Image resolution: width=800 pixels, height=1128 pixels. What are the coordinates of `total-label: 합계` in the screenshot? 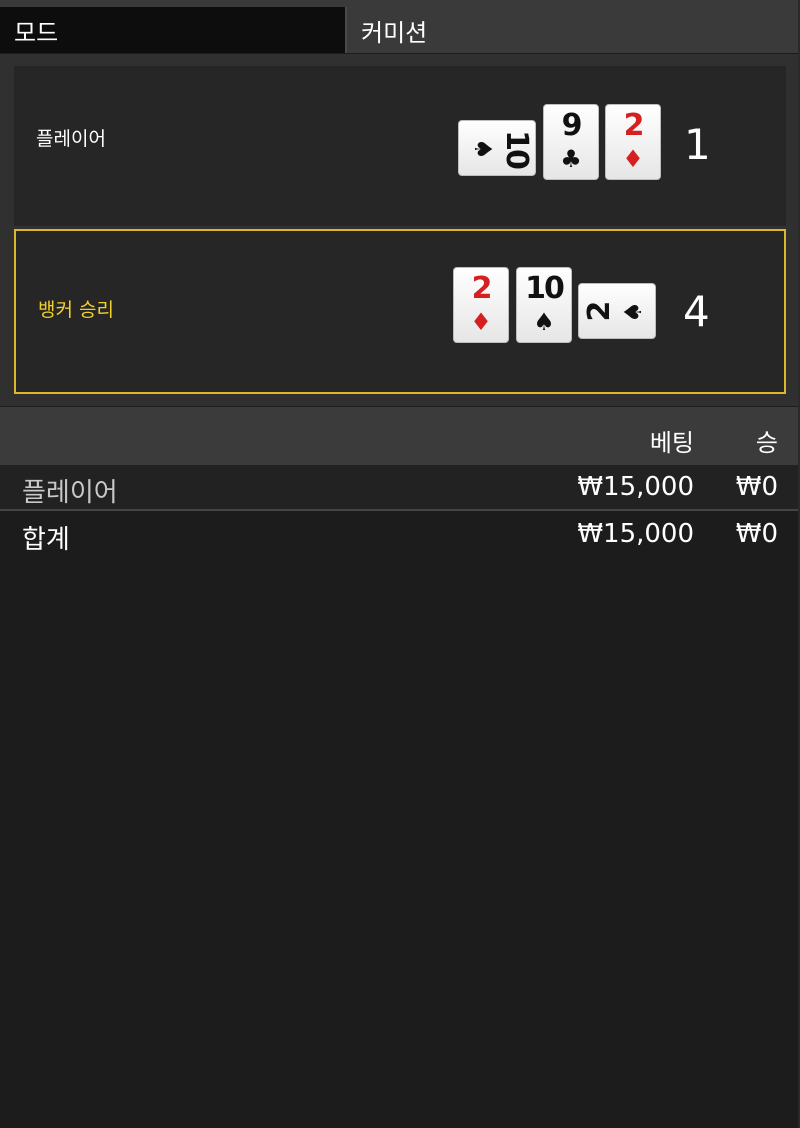 It's located at (46, 540).